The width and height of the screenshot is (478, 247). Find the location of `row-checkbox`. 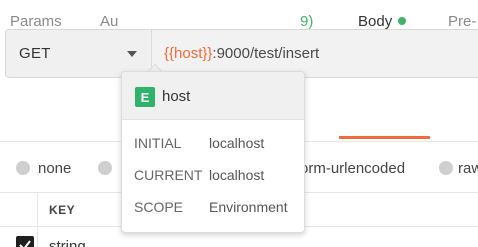

row-checkbox is located at coordinates (25, 241).